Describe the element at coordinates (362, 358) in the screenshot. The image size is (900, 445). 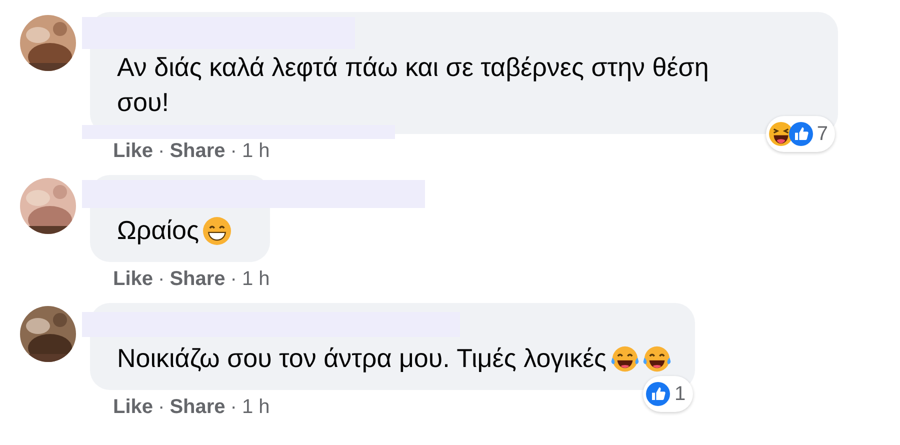
I see `comment-text: Νοικιάζω σου τον άντρα μου. Τιμές λογικές` at that location.